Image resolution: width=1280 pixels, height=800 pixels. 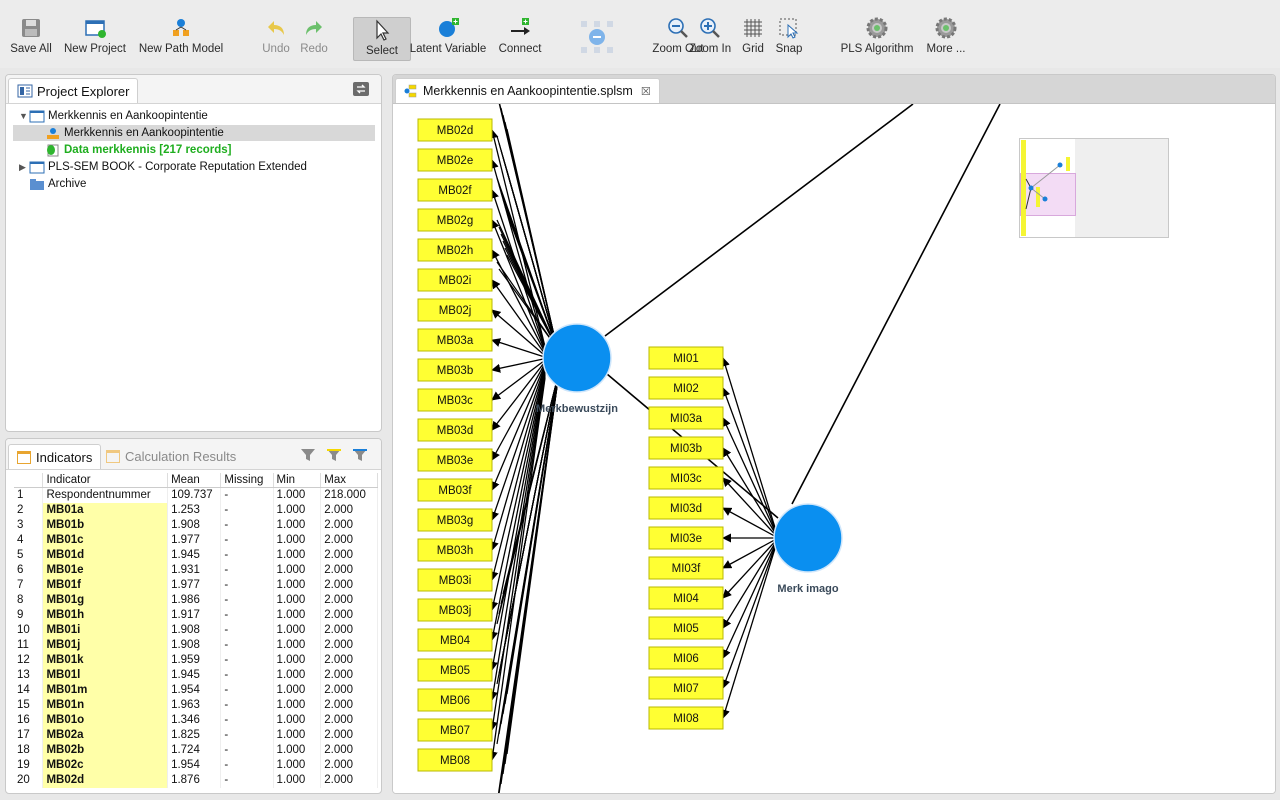 I want to click on zoom-reset-icon, so click(x=597, y=37).